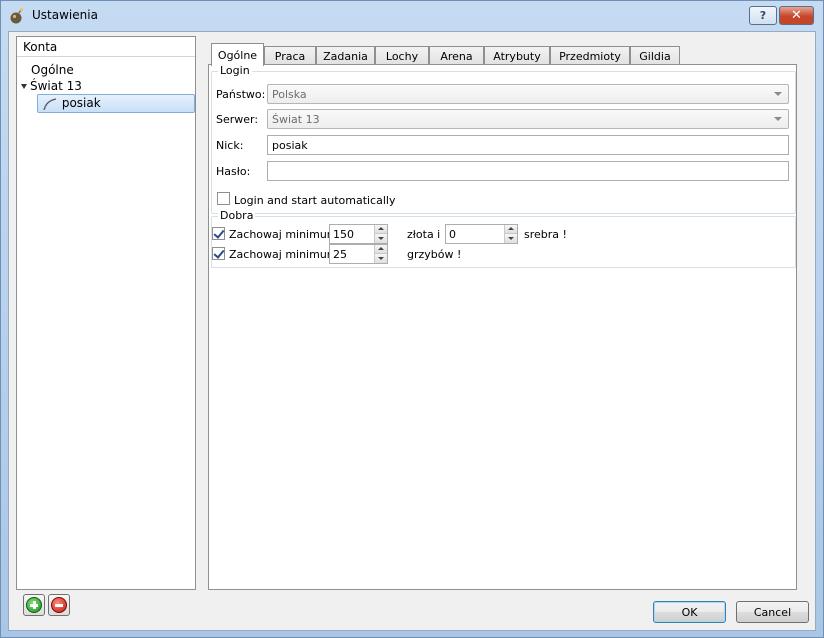 The height and width of the screenshot is (638, 824). What do you see at coordinates (106, 47) in the screenshot?
I see `tree-header: Konta` at bounding box center [106, 47].